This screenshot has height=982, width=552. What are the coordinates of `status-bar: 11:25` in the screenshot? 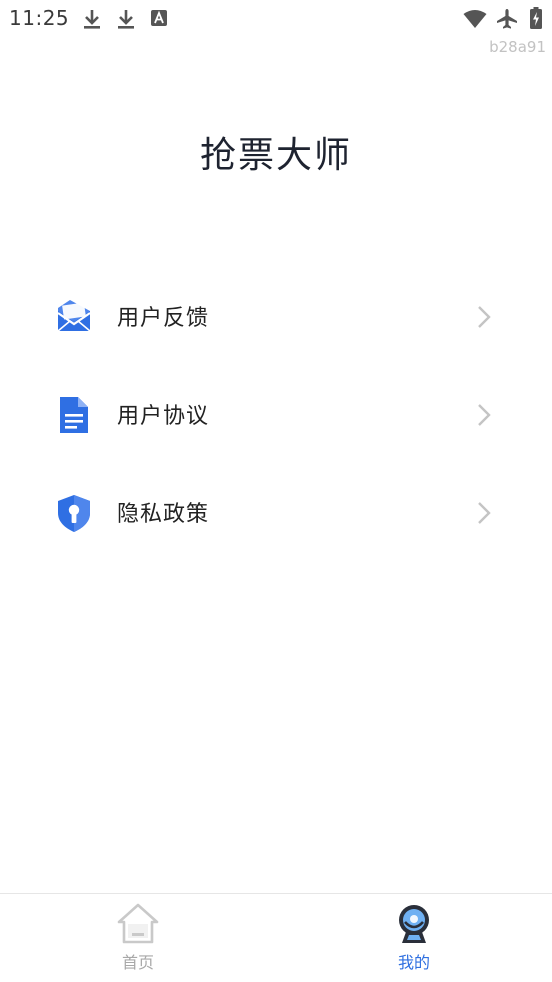 It's located at (276, 19).